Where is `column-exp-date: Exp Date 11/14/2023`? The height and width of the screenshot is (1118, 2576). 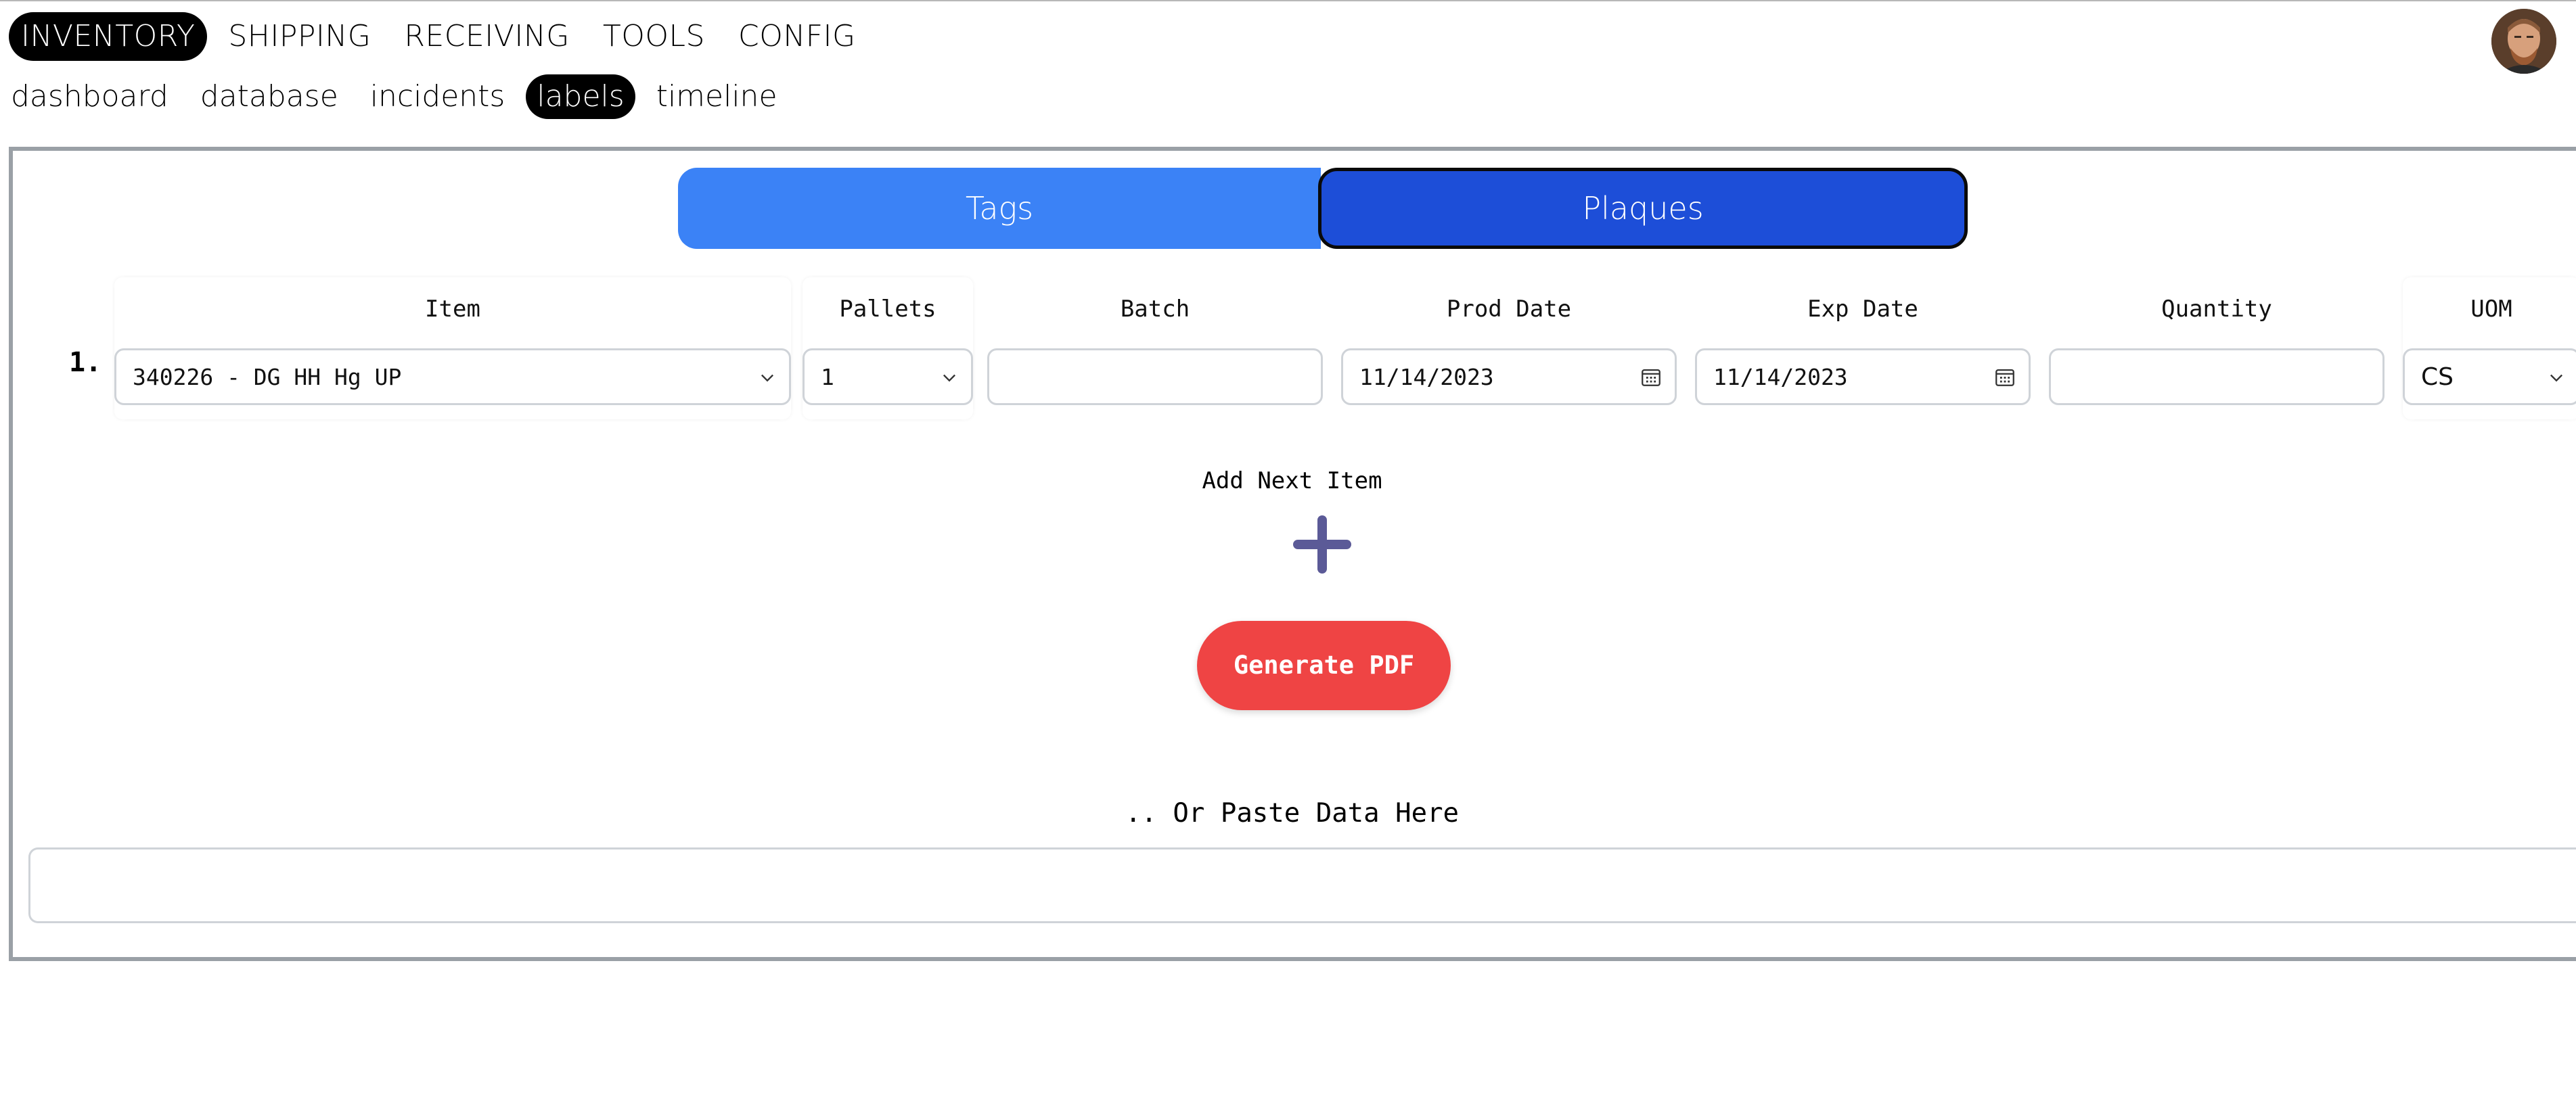 column-exp-date: Exp Date 11/14/2023 is located at coordinates (1863, 348).